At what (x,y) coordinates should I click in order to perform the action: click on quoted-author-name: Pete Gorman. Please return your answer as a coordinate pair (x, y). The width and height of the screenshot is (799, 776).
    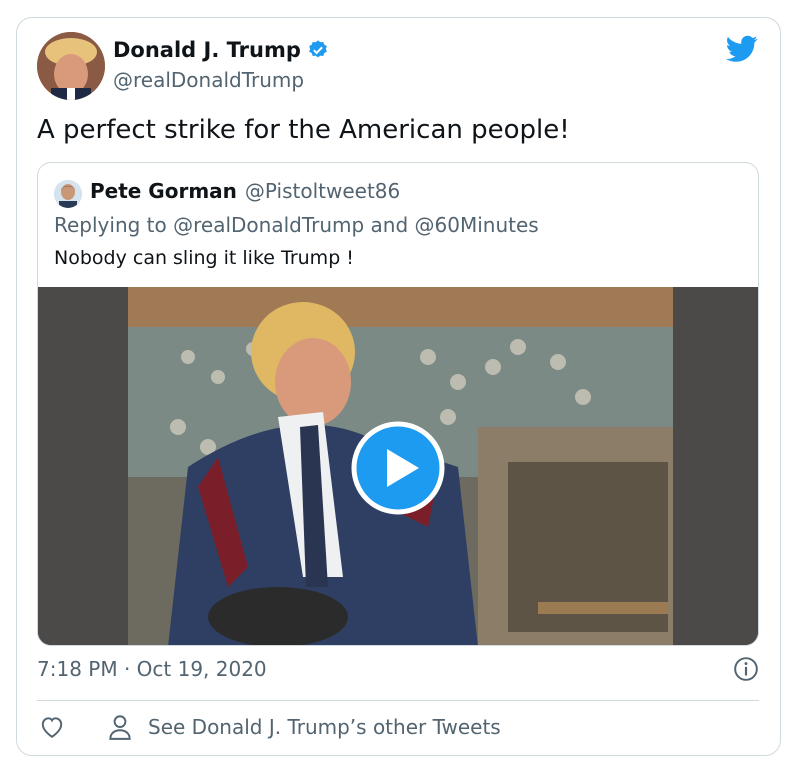
    Looking at the image, I should click on (163, 191).